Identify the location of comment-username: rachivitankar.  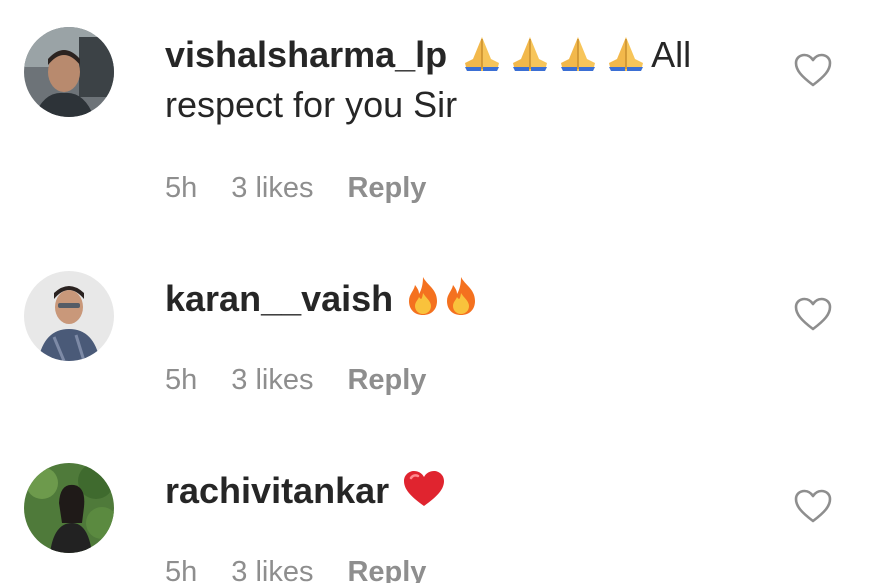
(277, 490).